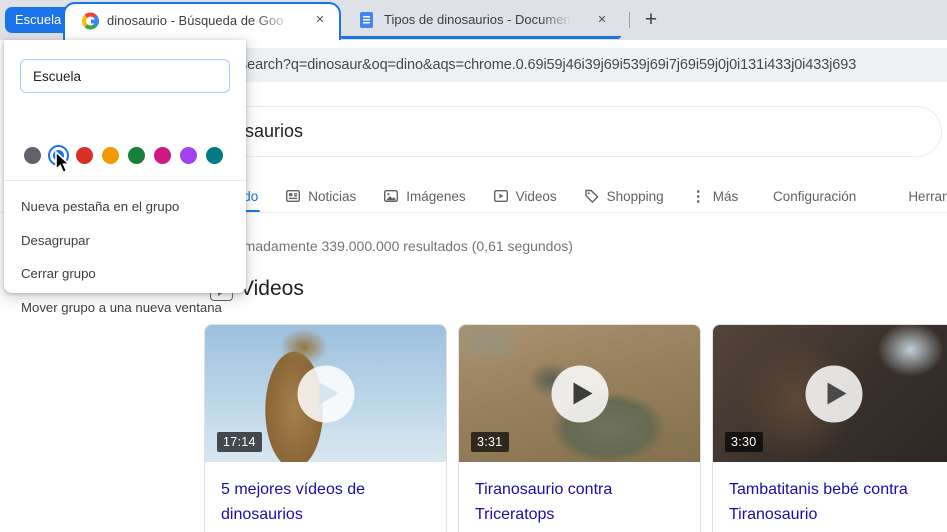 This screenshot has height=532, width=947. I want to click on nav-label: Noticias, so click(332, 196).